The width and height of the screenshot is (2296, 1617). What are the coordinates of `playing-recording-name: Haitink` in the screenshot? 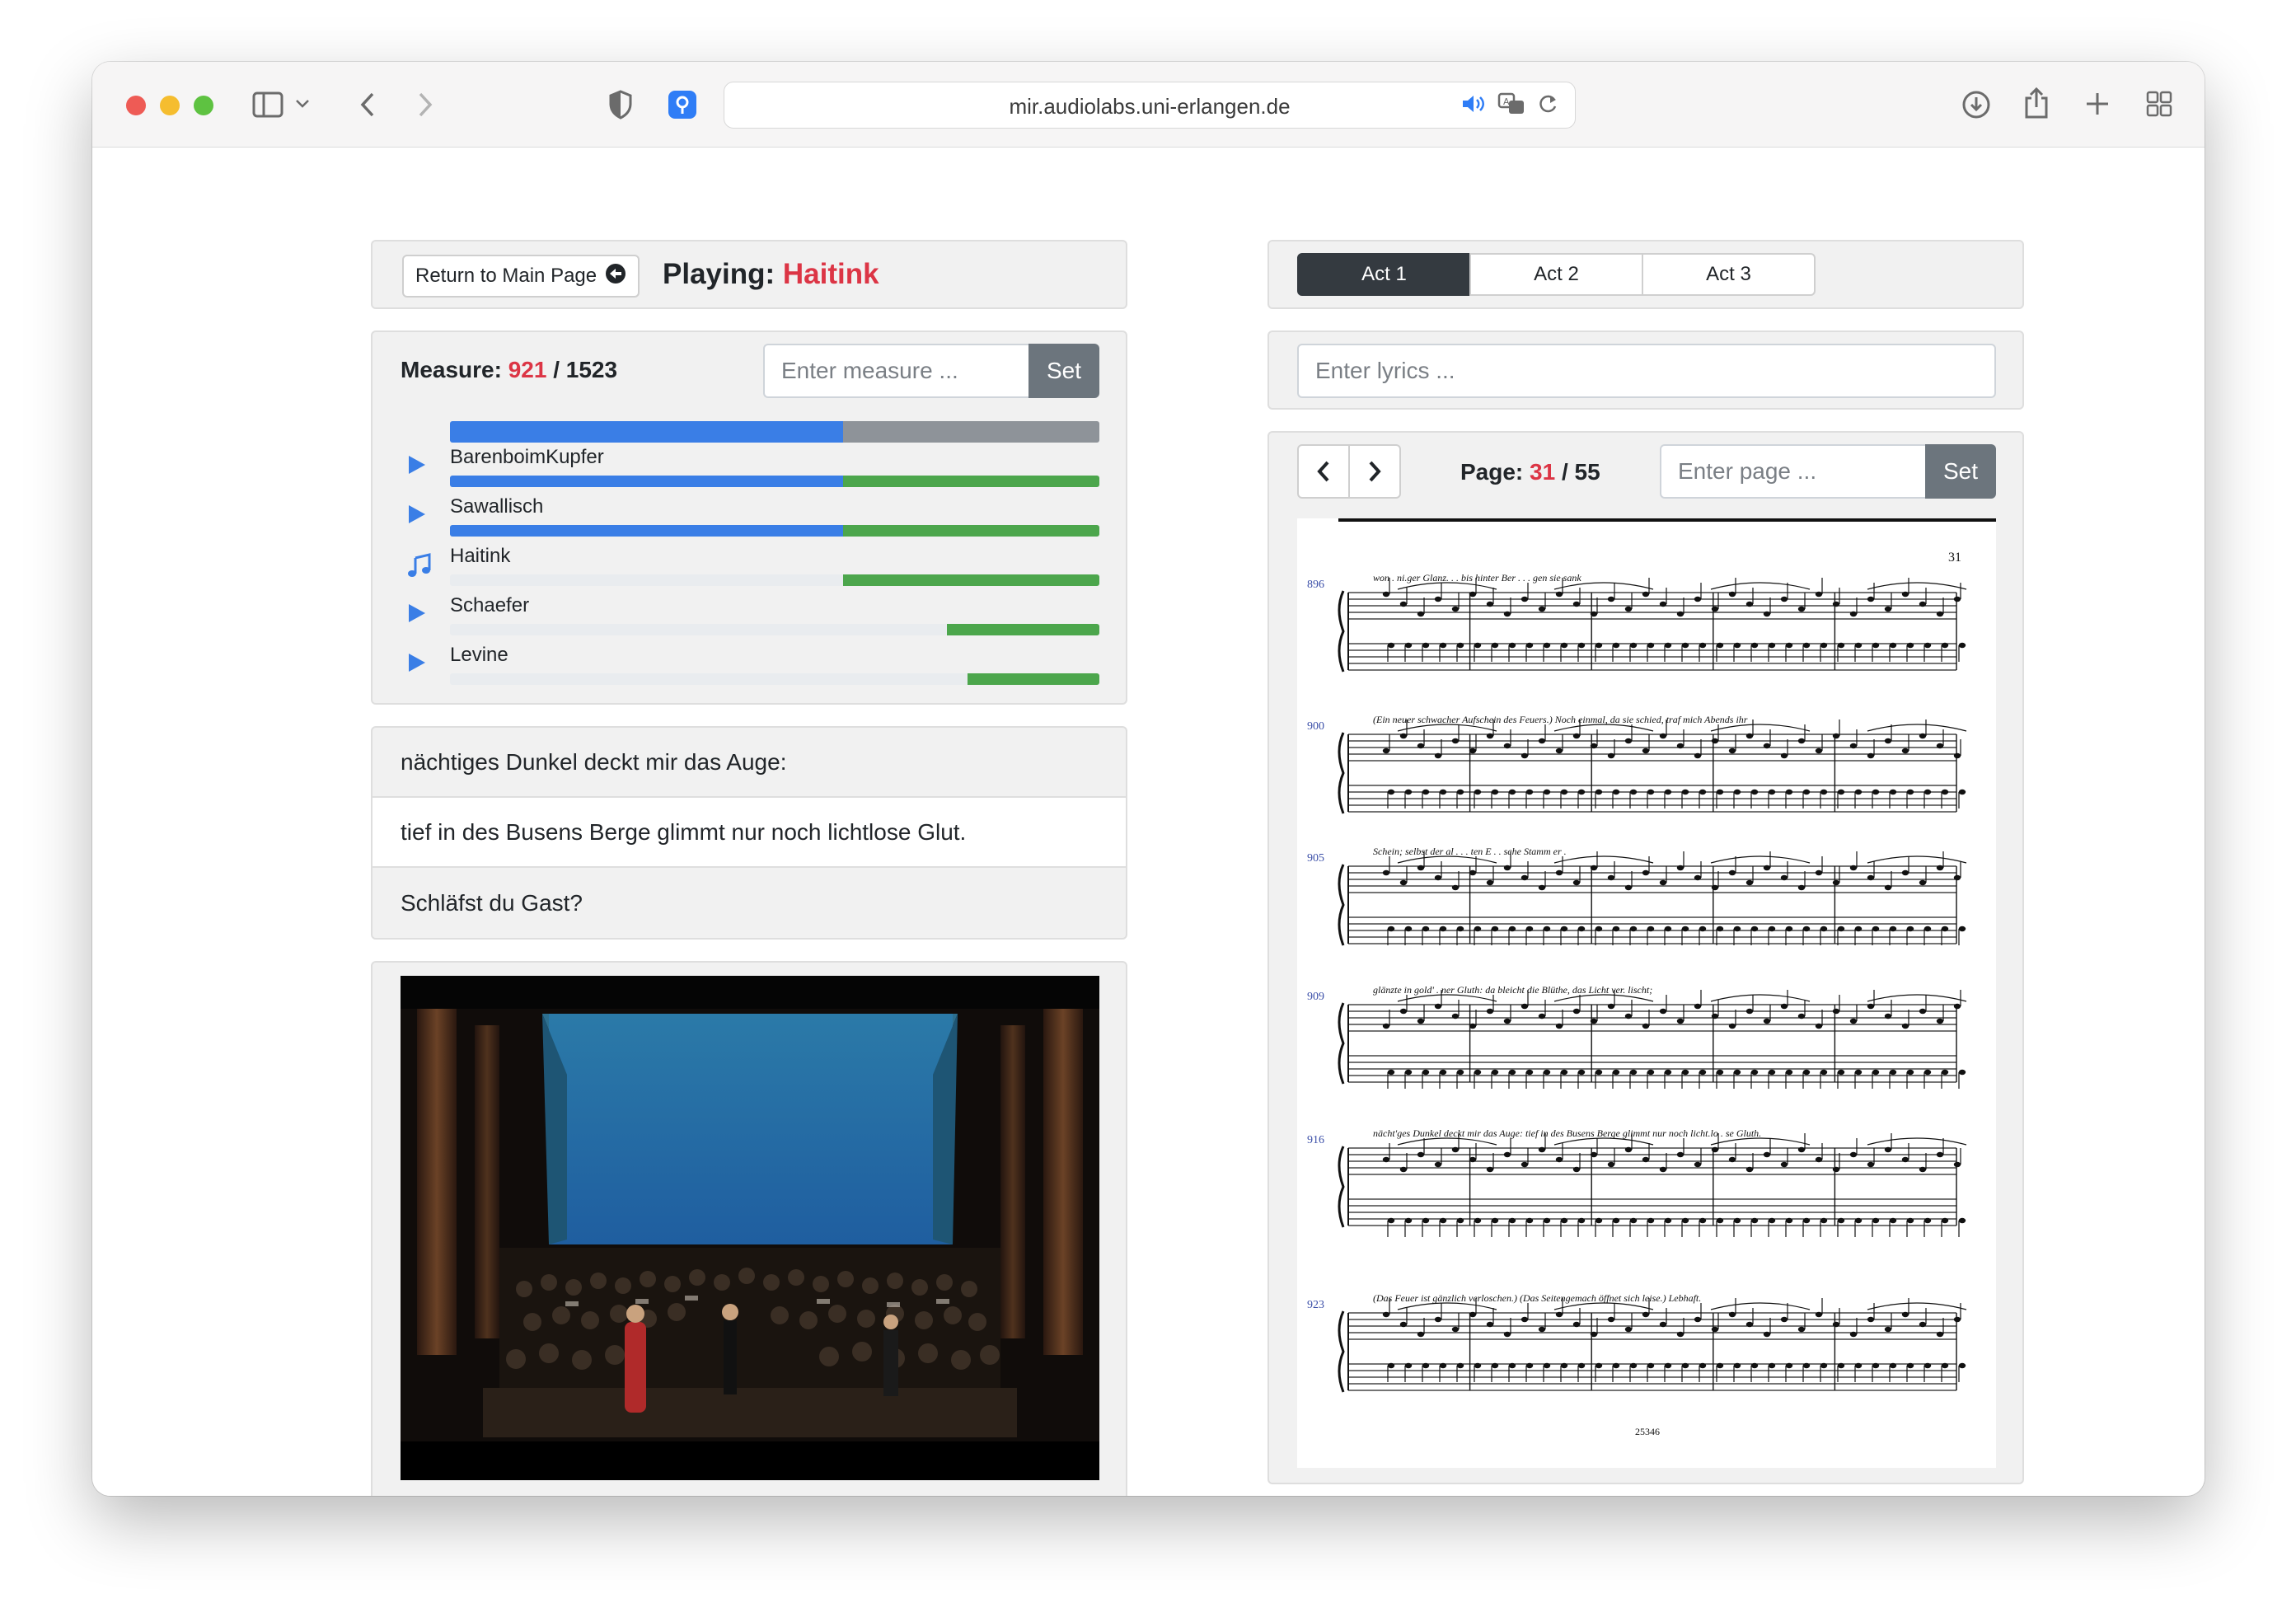 It's located at (830, 274).